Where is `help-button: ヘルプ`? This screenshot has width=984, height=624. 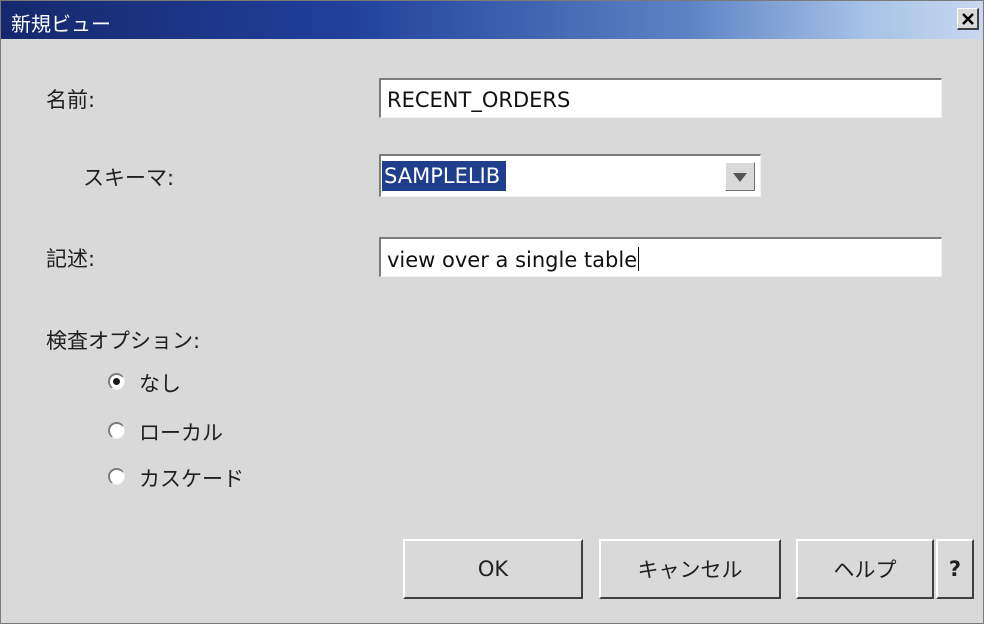
help-button: ヘルプ is located at coordinates (865, 569).